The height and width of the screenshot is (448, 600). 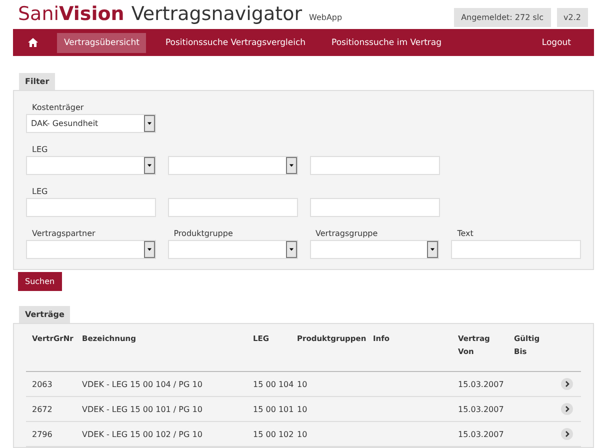 I want to click on field-label: Vertragsgruppe, so click(x=346, y=233).